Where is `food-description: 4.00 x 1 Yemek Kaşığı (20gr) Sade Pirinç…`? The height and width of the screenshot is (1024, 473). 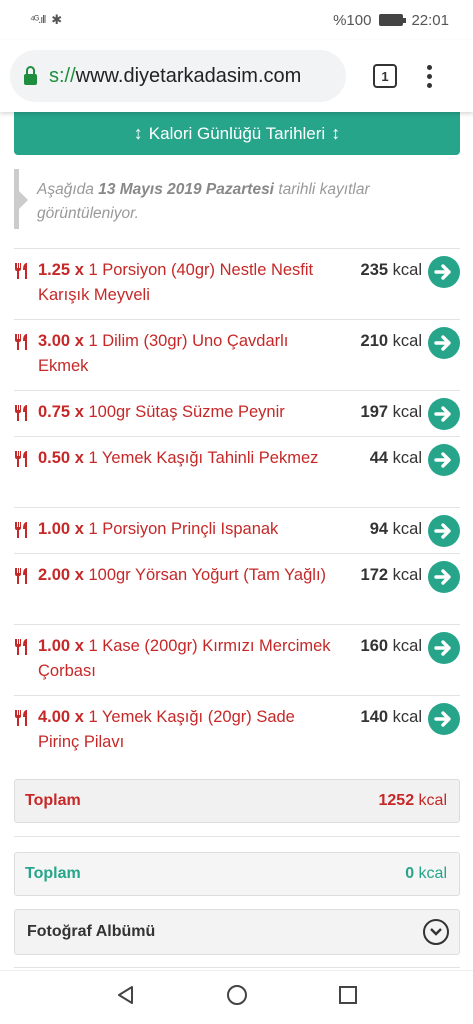 food-description: 4.00 x 1 Yemek Kaşığı (20gr) Sade Pirinç… is located at coordinates (188, 730).